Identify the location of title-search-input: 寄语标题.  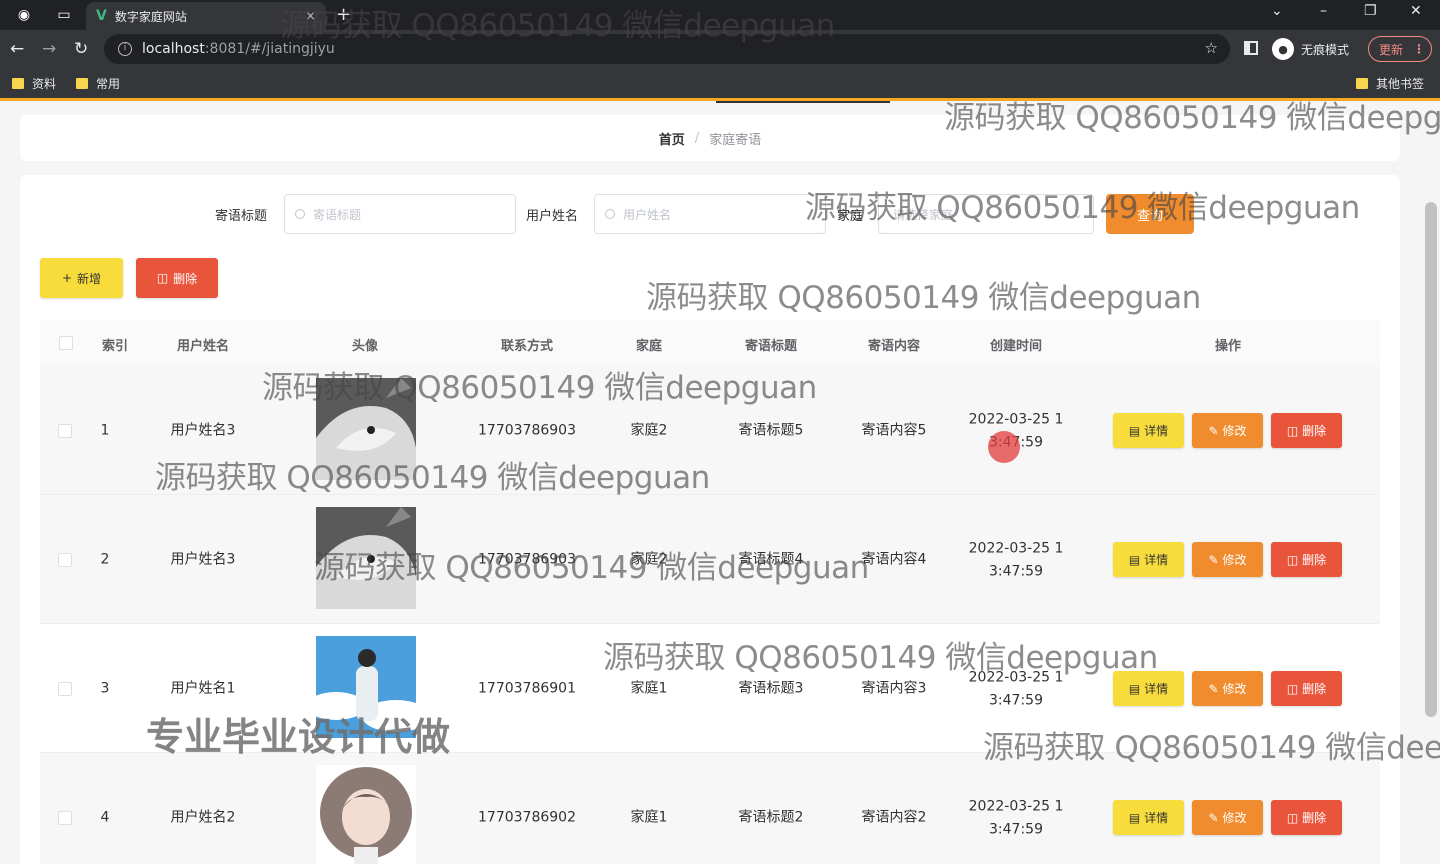
(400, 214).